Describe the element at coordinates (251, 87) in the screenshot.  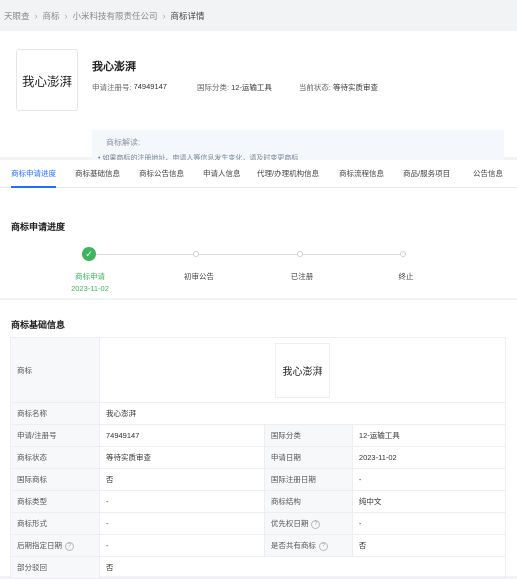
I see `class-value: 12-运输工具` at that location.